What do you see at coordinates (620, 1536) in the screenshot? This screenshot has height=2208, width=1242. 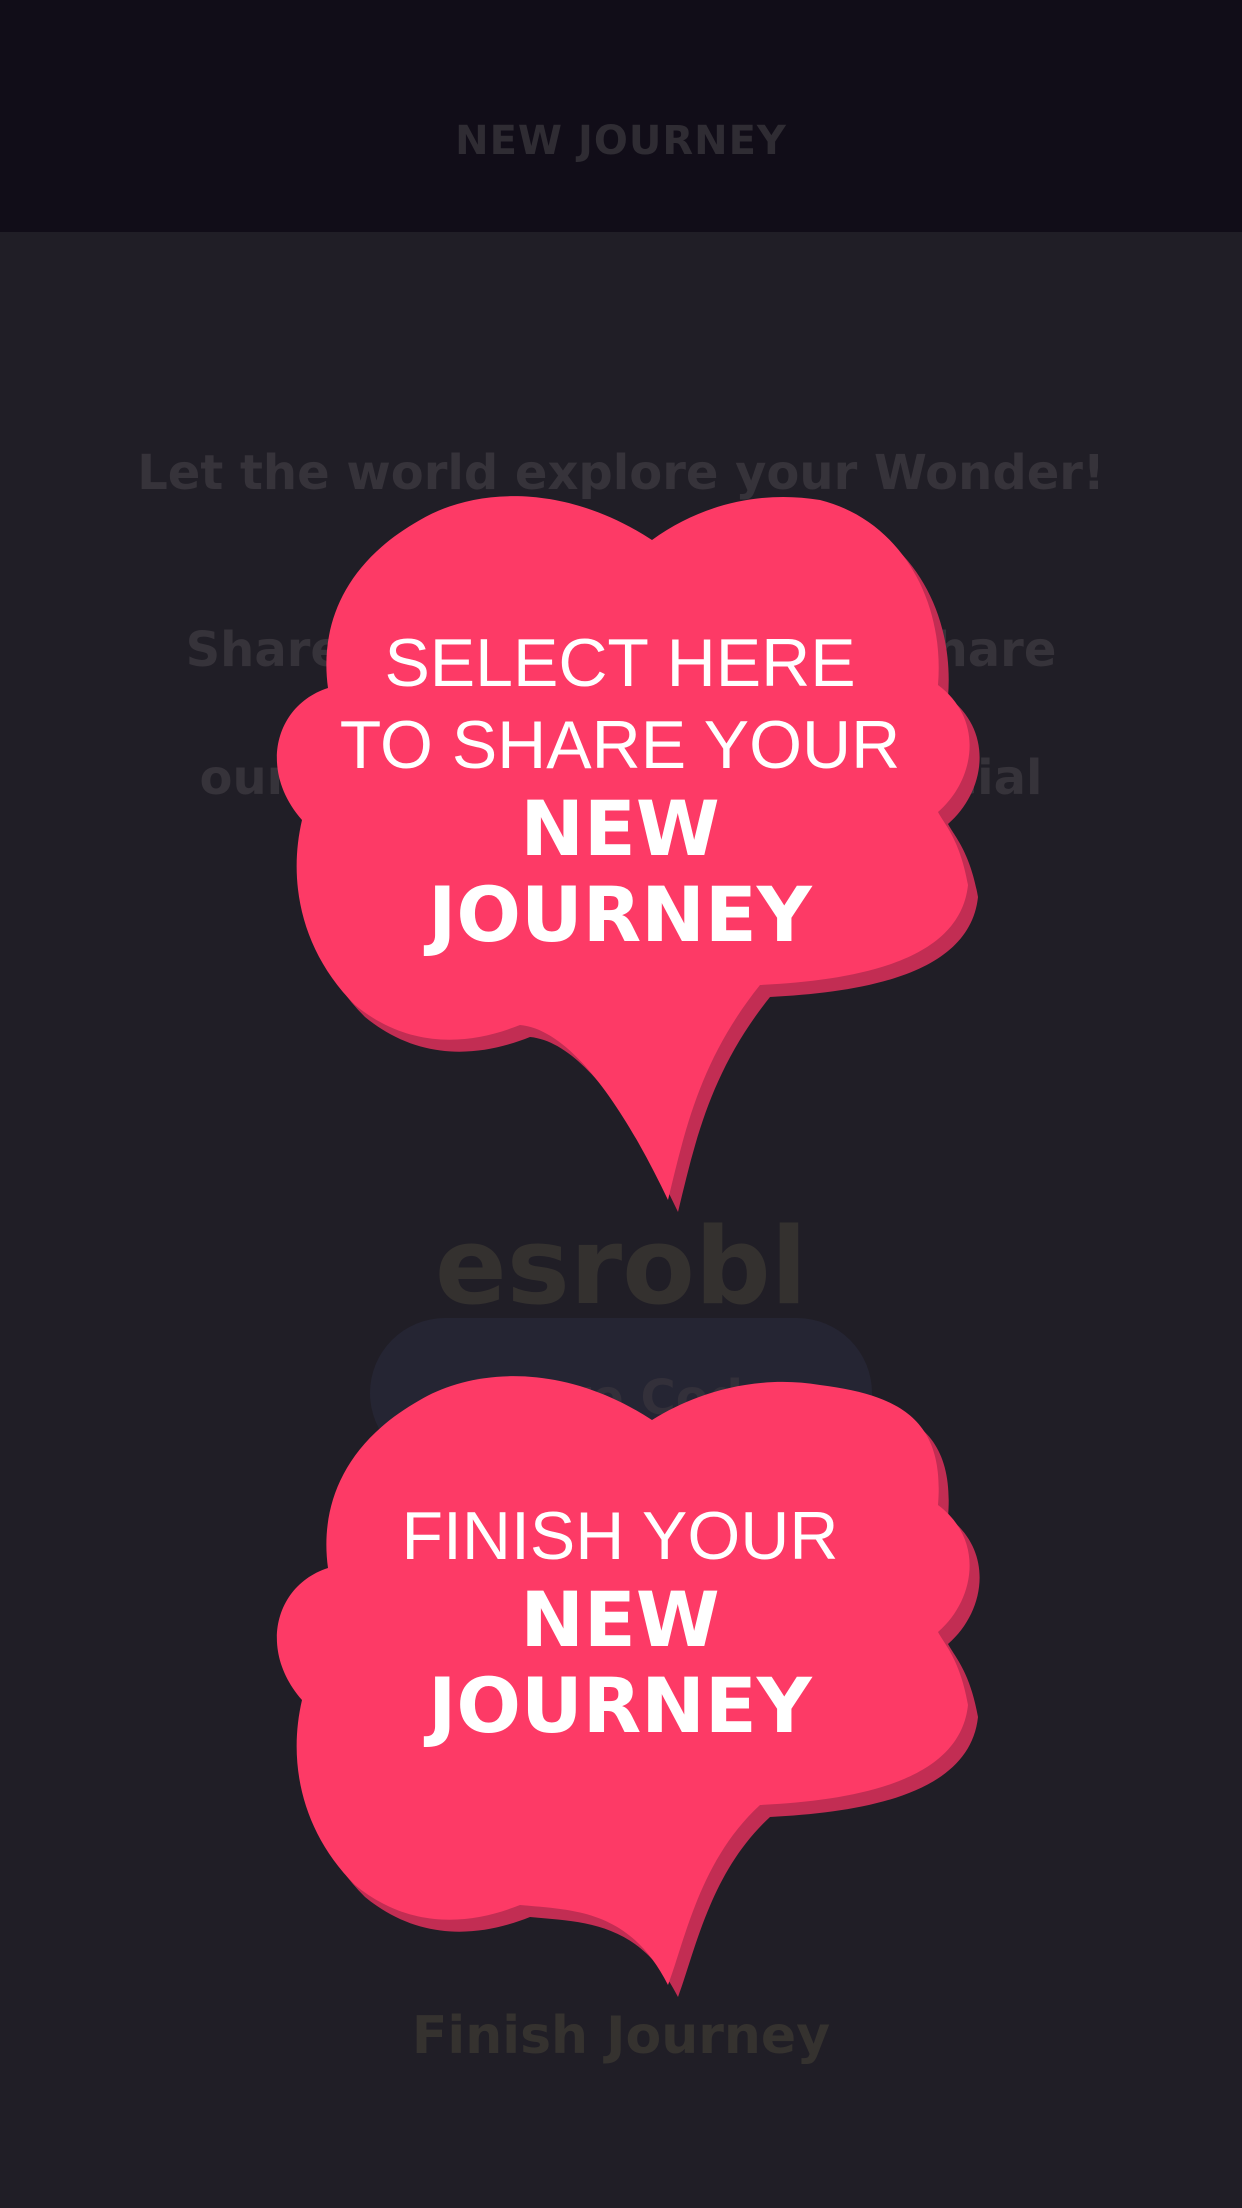 I see `bubble-finish-line1: FINISH YOUR` at bounding box center [620, 1536].